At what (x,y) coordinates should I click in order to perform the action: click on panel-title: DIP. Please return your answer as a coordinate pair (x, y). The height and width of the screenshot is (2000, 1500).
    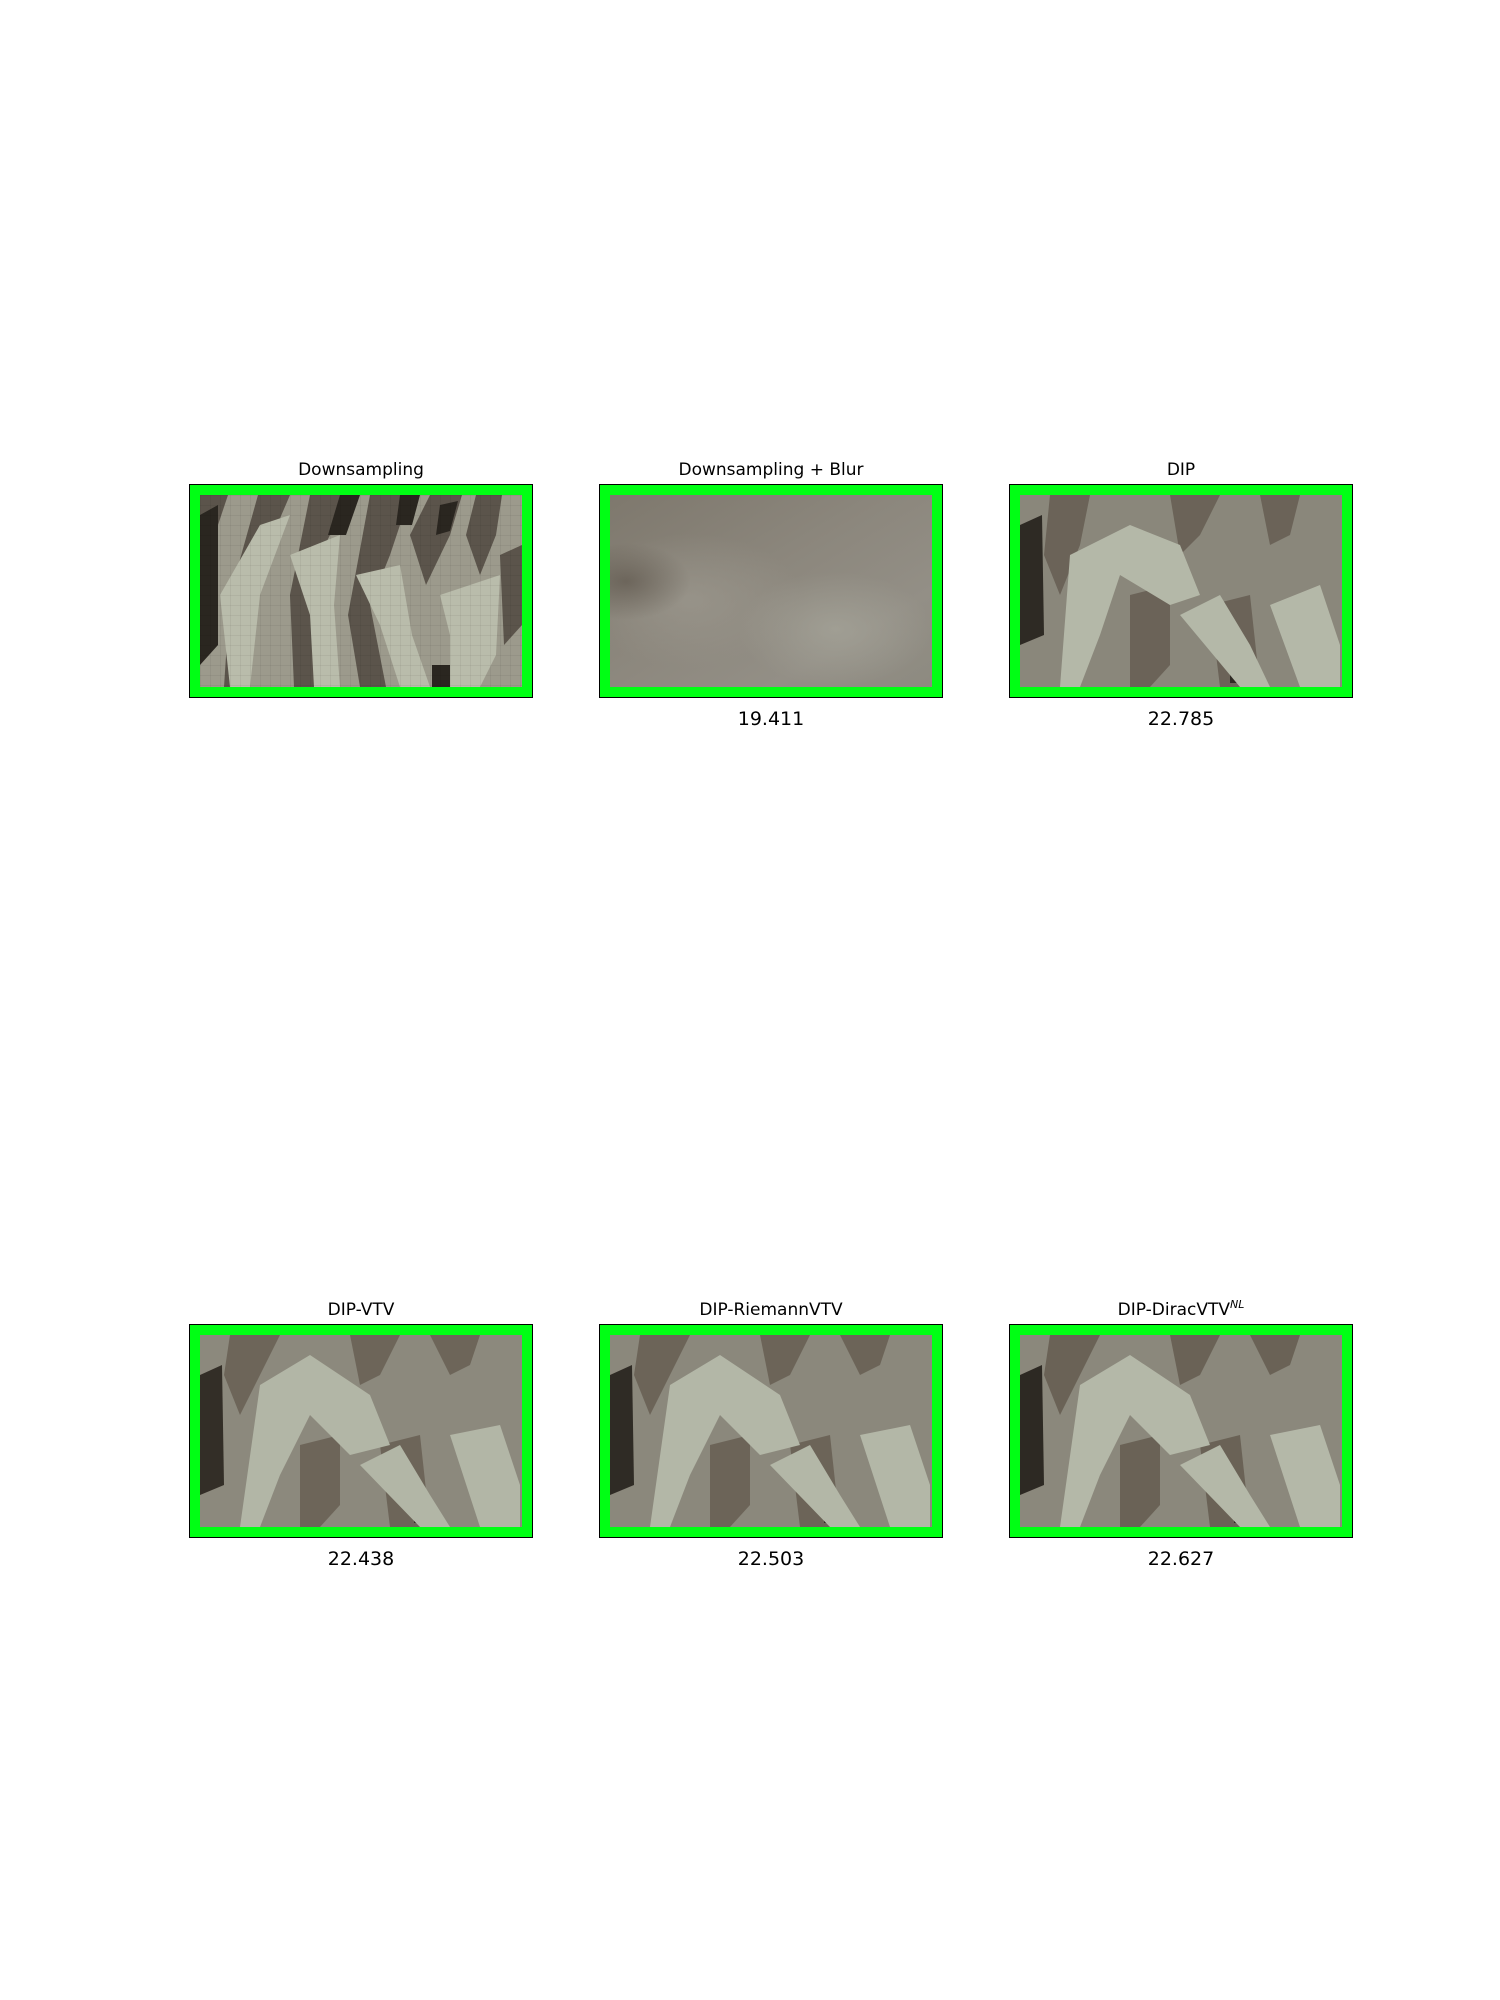
    Looking at the image, I should click on (1181, 470).